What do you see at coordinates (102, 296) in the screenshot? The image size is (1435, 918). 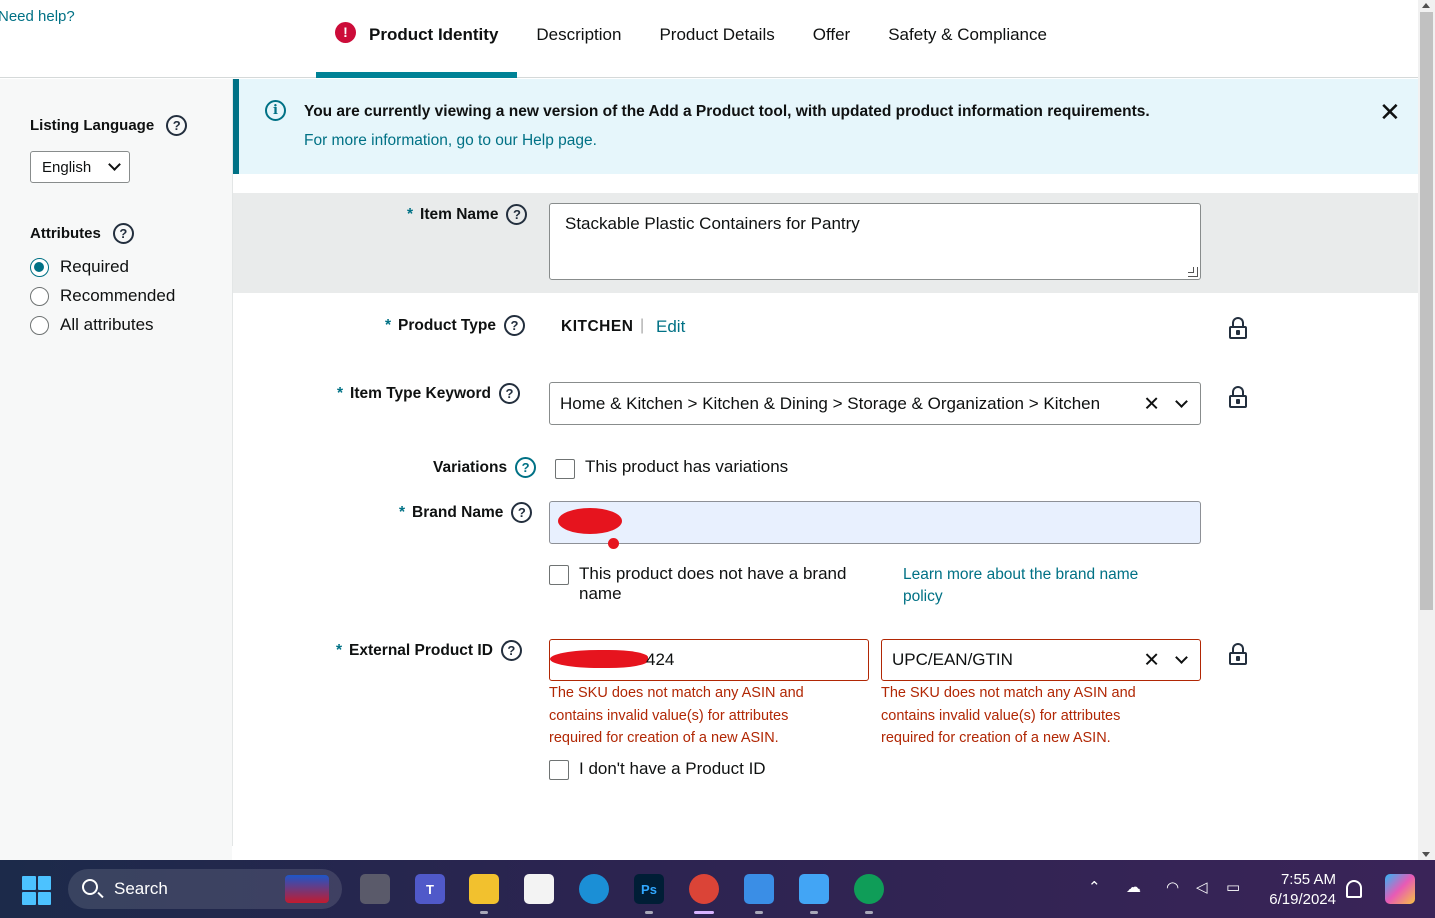 I see `radio-recommended: Recommended` at bounding box center [102, 296].